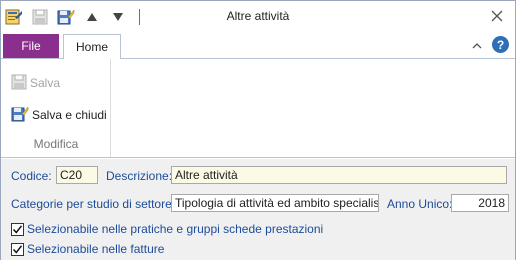 The width and height of the screenshot is (516, 260). Describe the element at coordinates (96, 249) in the screenshot. I see `checkbox-fatture-label: Selezionabile nelle fatture` at that location.